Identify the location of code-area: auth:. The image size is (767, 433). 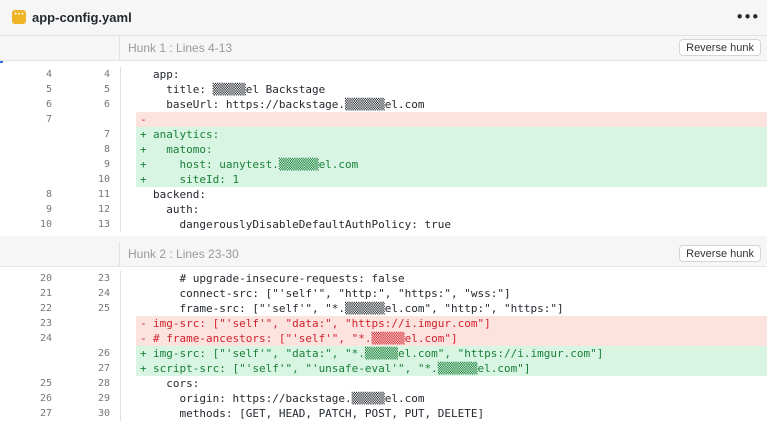
(451, 209).